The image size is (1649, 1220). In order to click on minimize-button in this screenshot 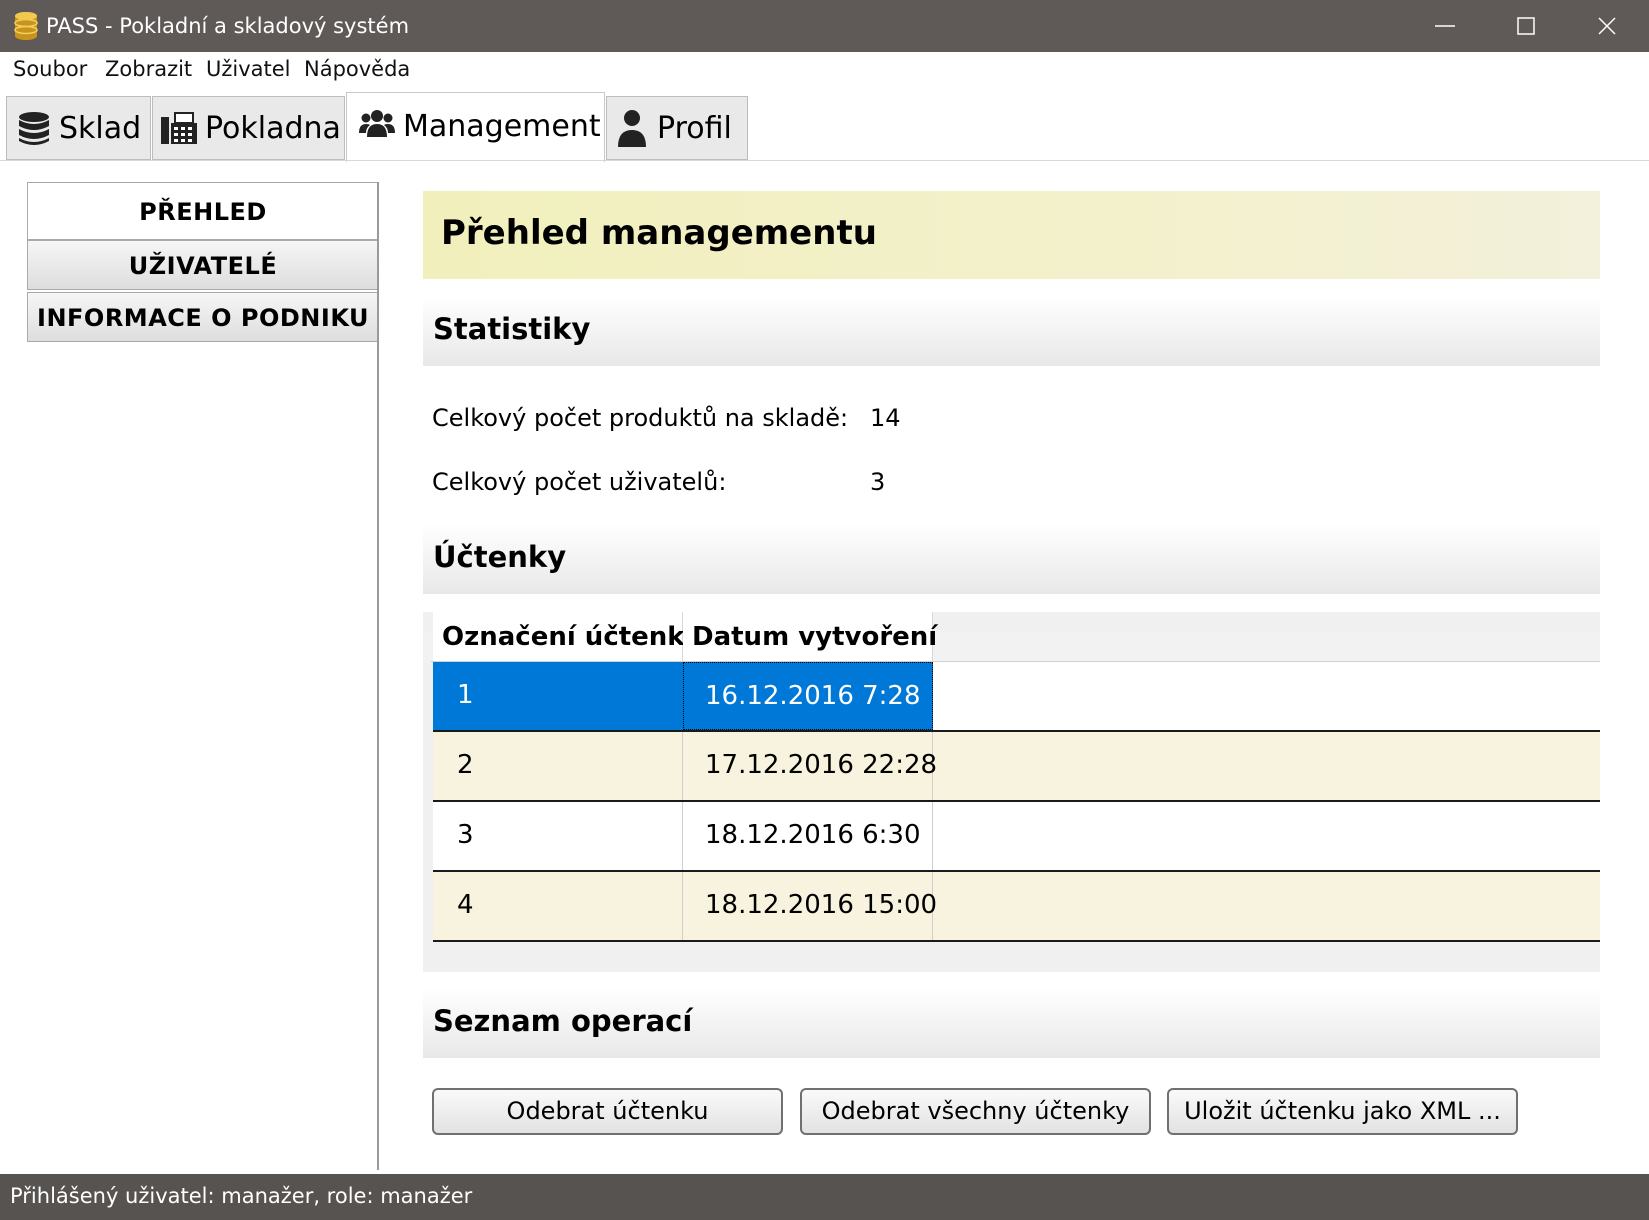, I will do `click(1445, 26)`.